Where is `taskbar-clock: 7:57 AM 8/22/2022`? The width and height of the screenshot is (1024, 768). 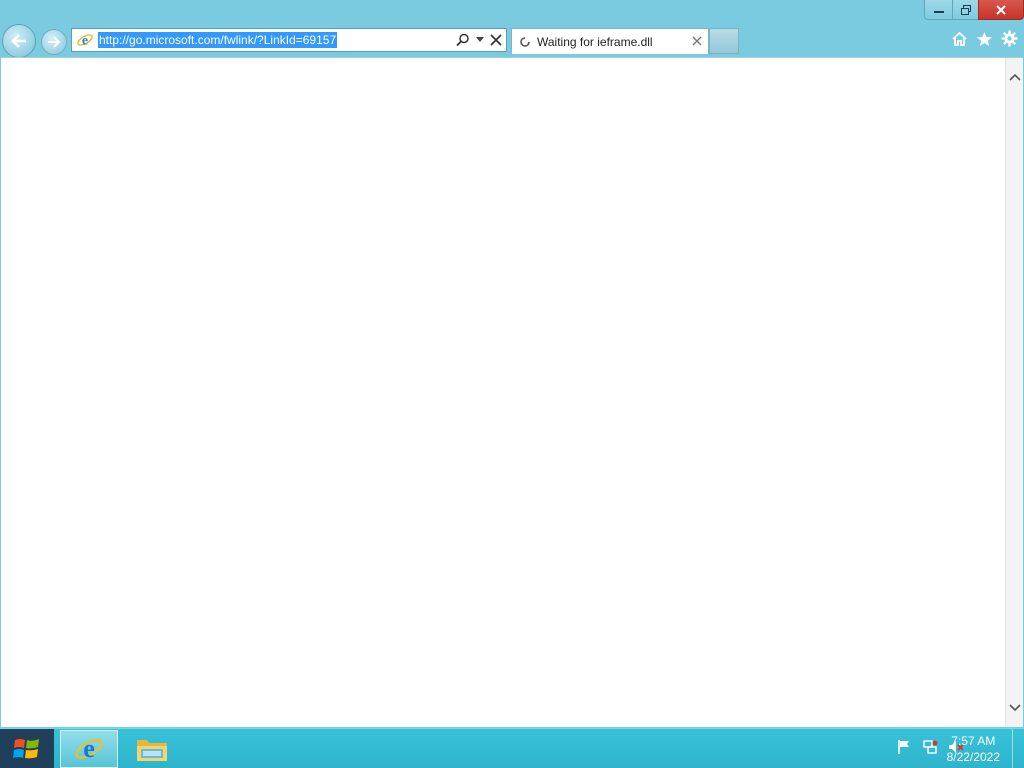 taskbar-clock: 7:57 AM 8/22/2022 is located at coordinates (973, 749).